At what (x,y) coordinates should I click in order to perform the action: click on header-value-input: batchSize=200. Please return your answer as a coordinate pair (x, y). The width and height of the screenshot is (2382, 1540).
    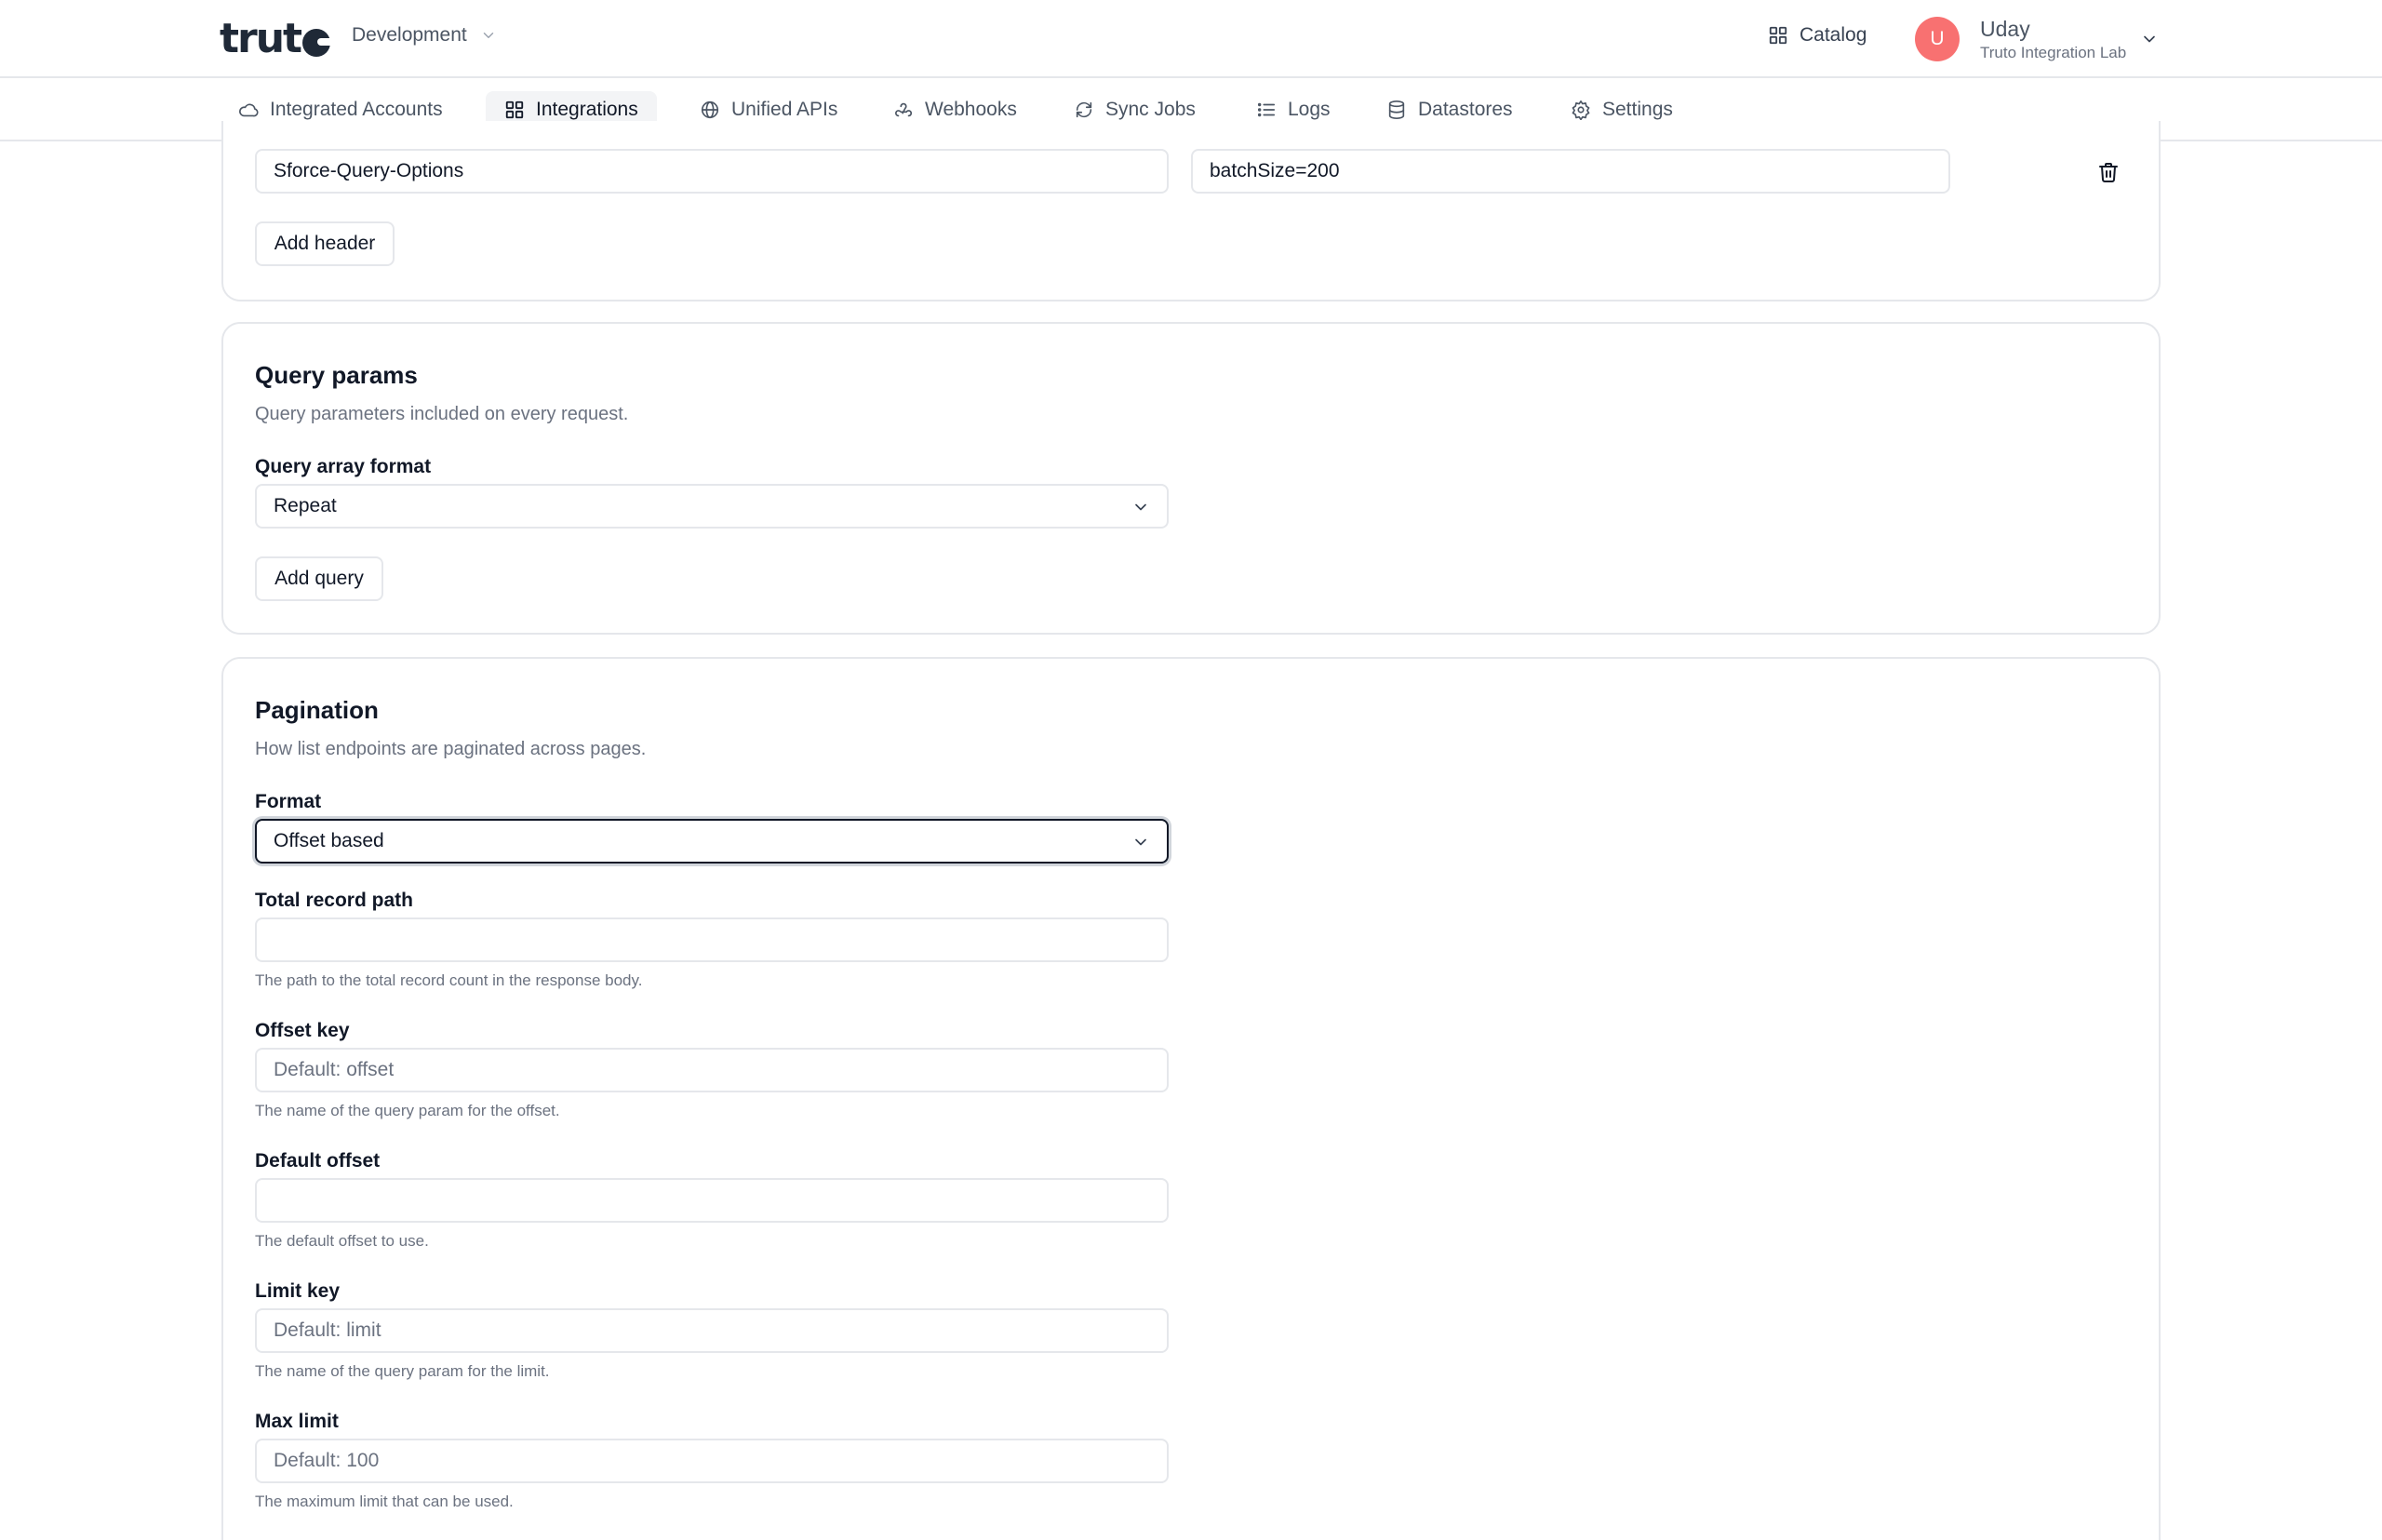
    Looking at the image, I should click on (1570, 171).